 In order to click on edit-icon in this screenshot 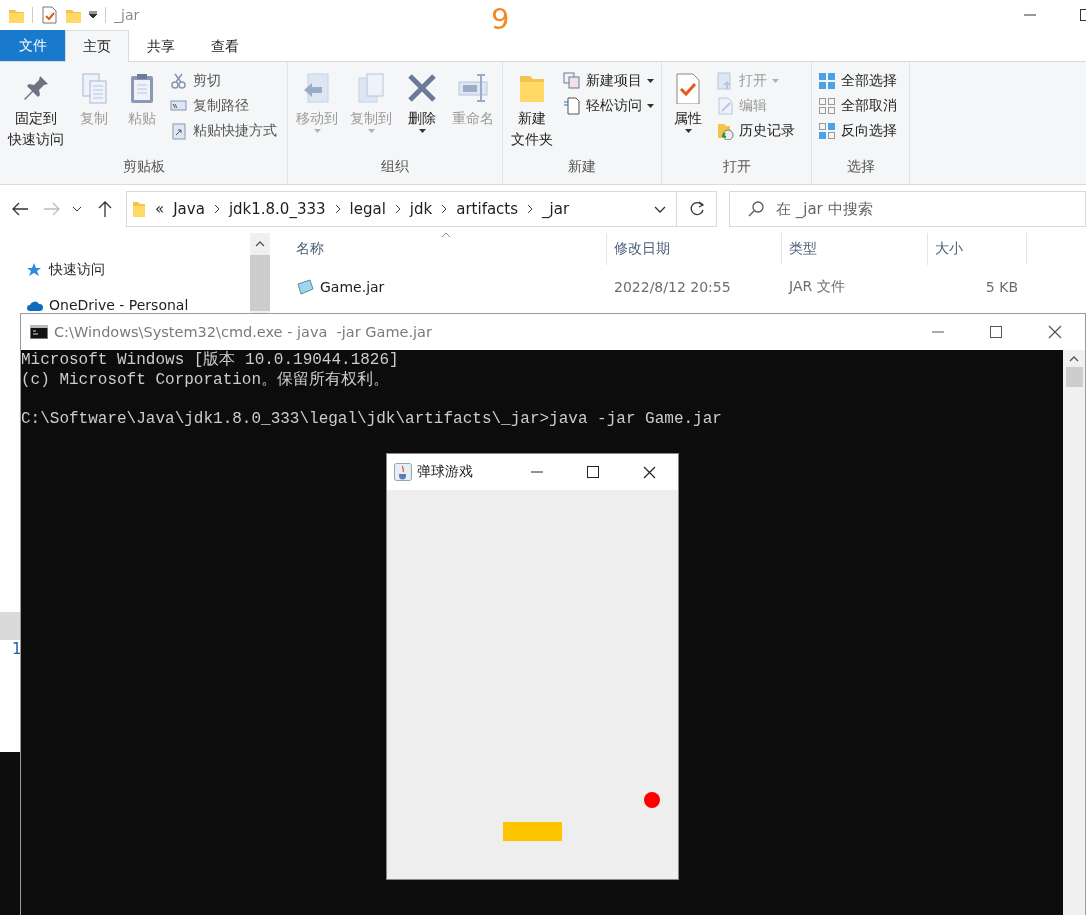, I will do `click(725, 106)`.